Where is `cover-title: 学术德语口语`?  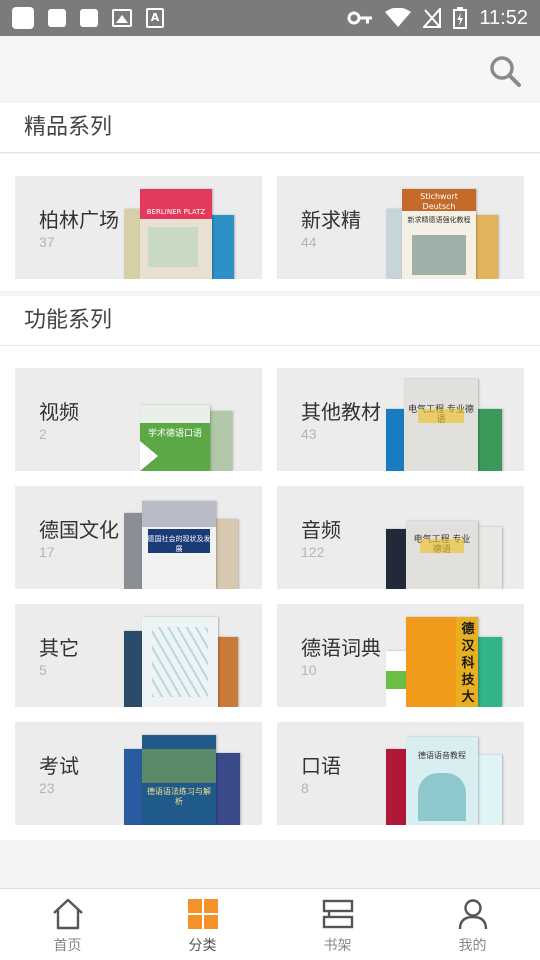
cover-title: 学术德语口语 is located at coordinates (174, 434).